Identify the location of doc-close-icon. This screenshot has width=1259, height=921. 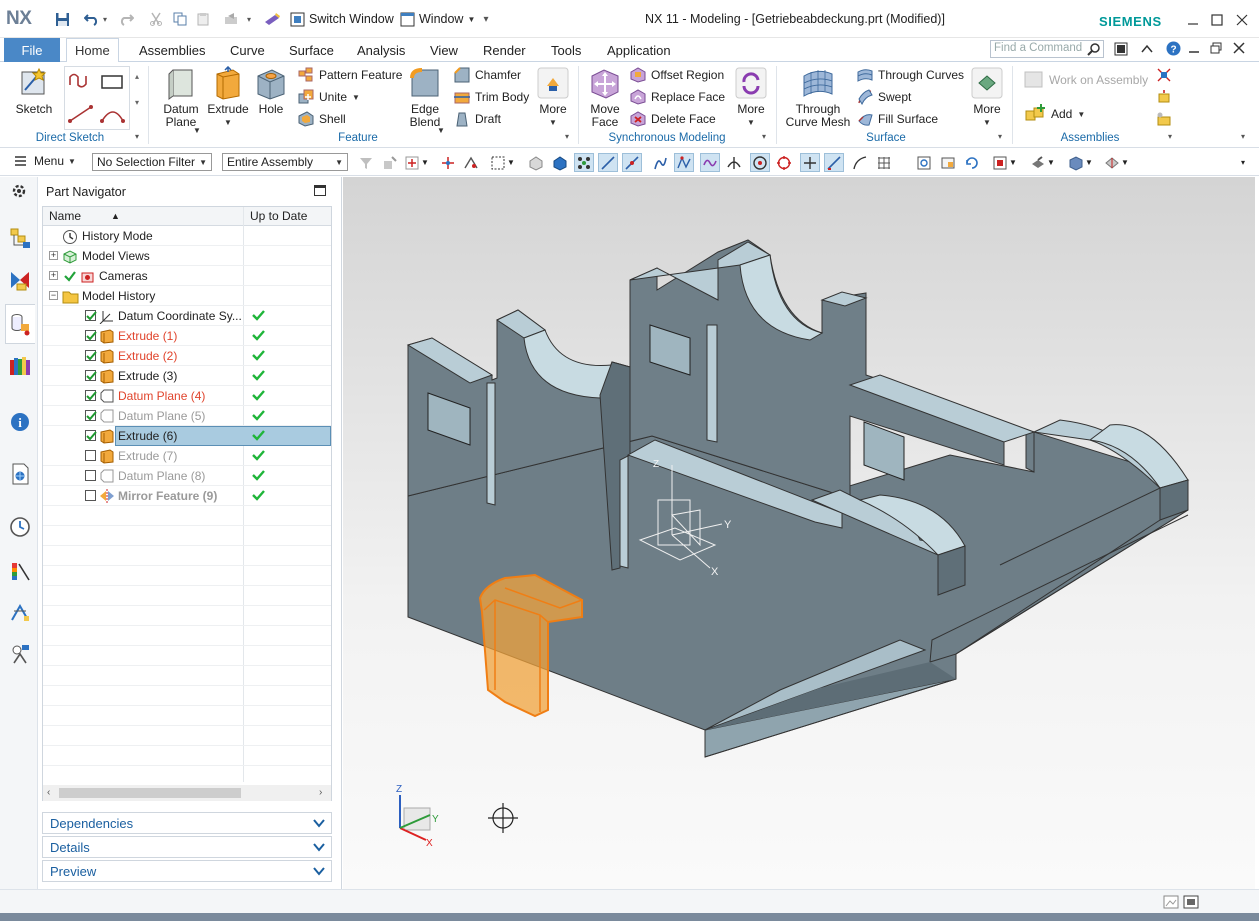
(1239, 48).